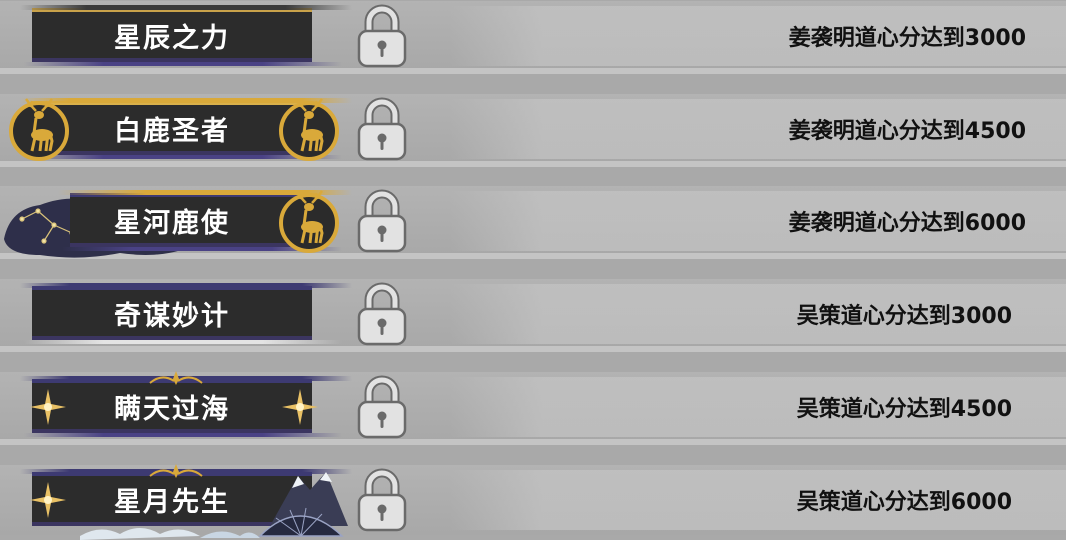  Describe the element at coordinates (172, 409) in the screenshot. I see `achievement-title: 瞒天过海` at that location.